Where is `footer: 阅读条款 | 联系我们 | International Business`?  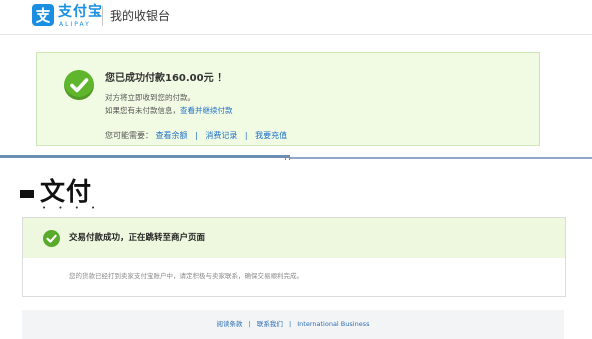 footer: 阅读条款 | 联系我们 | International Business is located at coordinates (293, 324).